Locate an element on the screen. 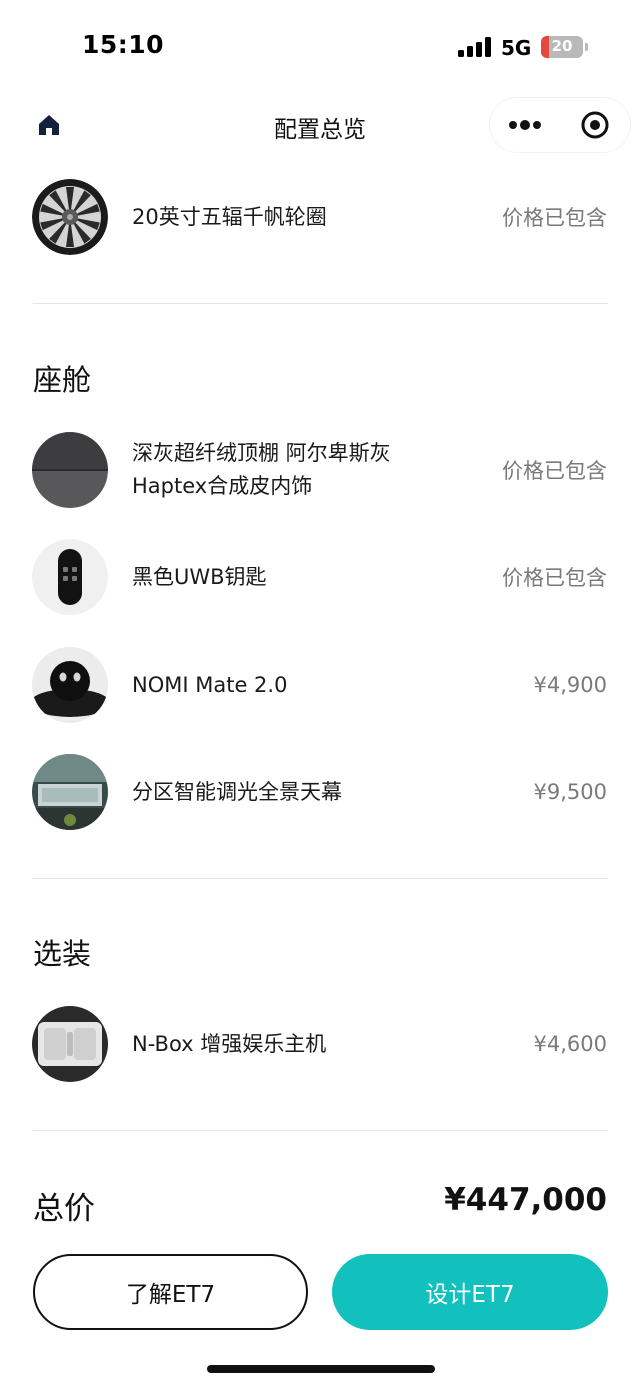 This screenshot has width=640, height=1387. signal-icon is located at coordinates (475, 47).